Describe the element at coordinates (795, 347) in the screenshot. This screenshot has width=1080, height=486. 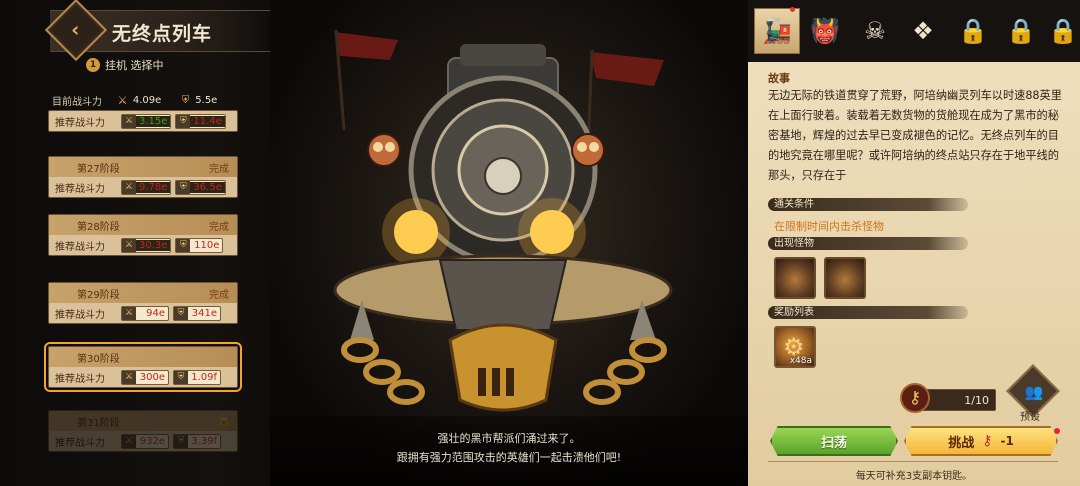
I see `reward-item: ⚙ x48a` at that location.